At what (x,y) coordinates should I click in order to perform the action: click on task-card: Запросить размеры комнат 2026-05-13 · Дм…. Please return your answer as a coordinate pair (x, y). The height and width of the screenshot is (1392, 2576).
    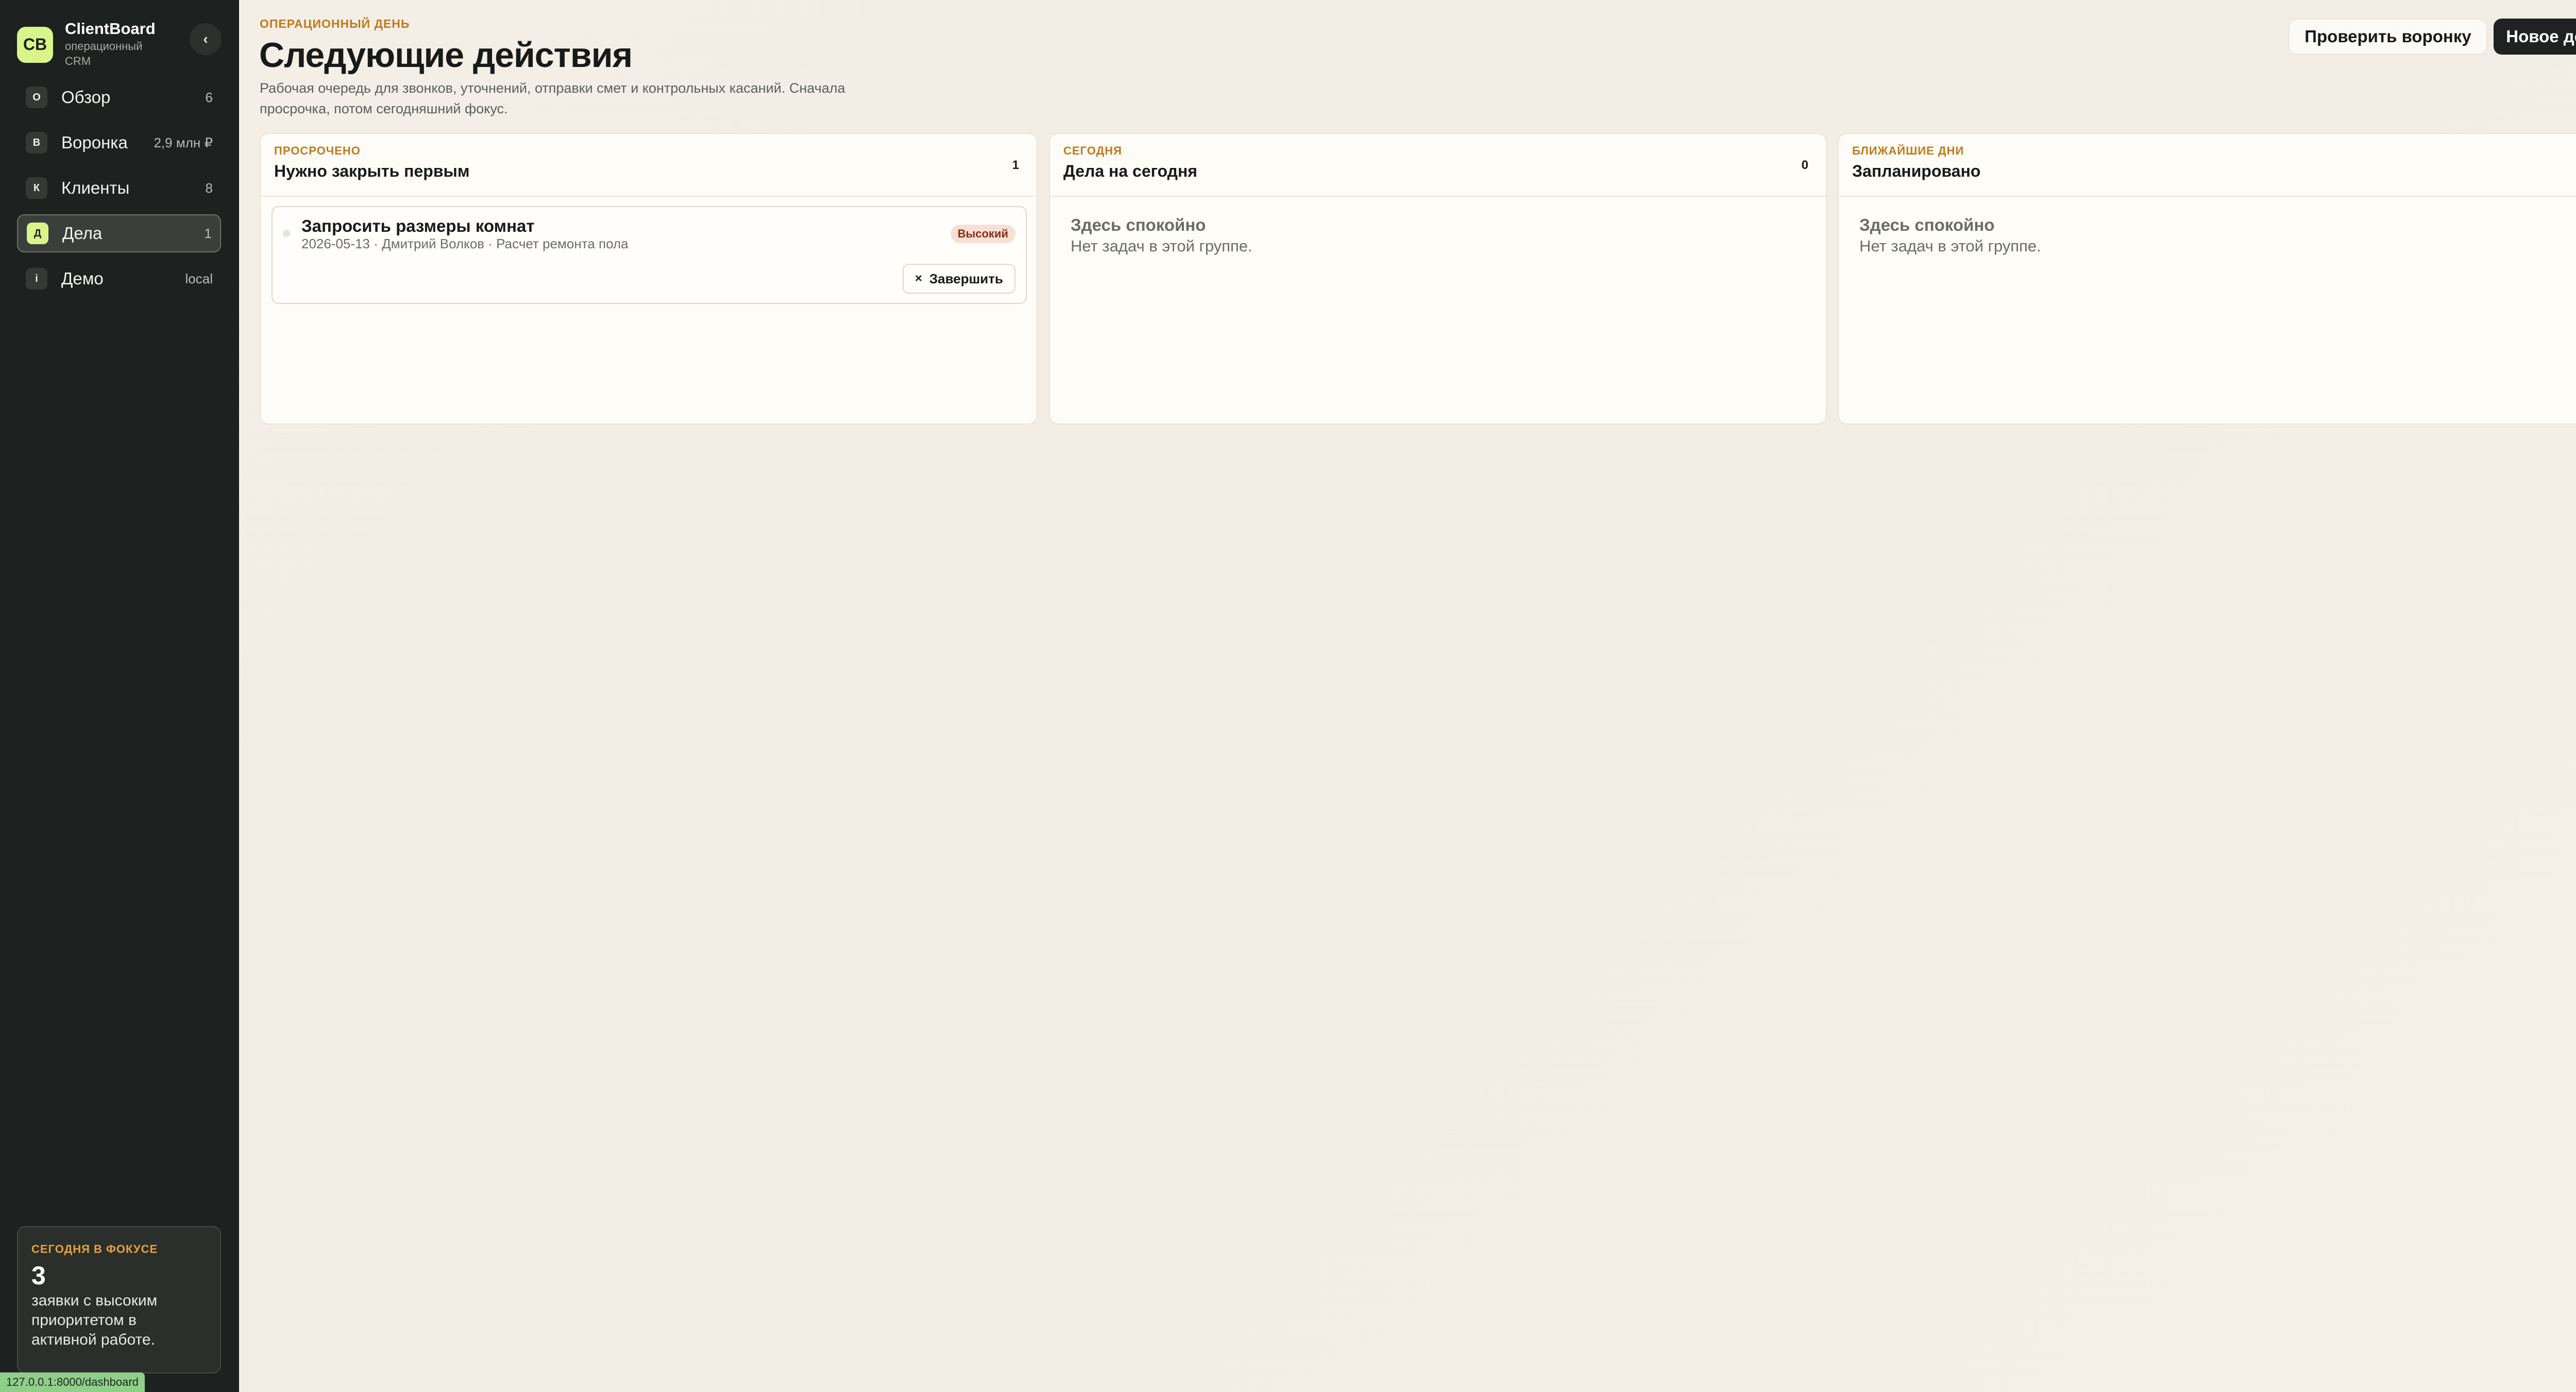
    Looking at the image, I should click on (649, 255).